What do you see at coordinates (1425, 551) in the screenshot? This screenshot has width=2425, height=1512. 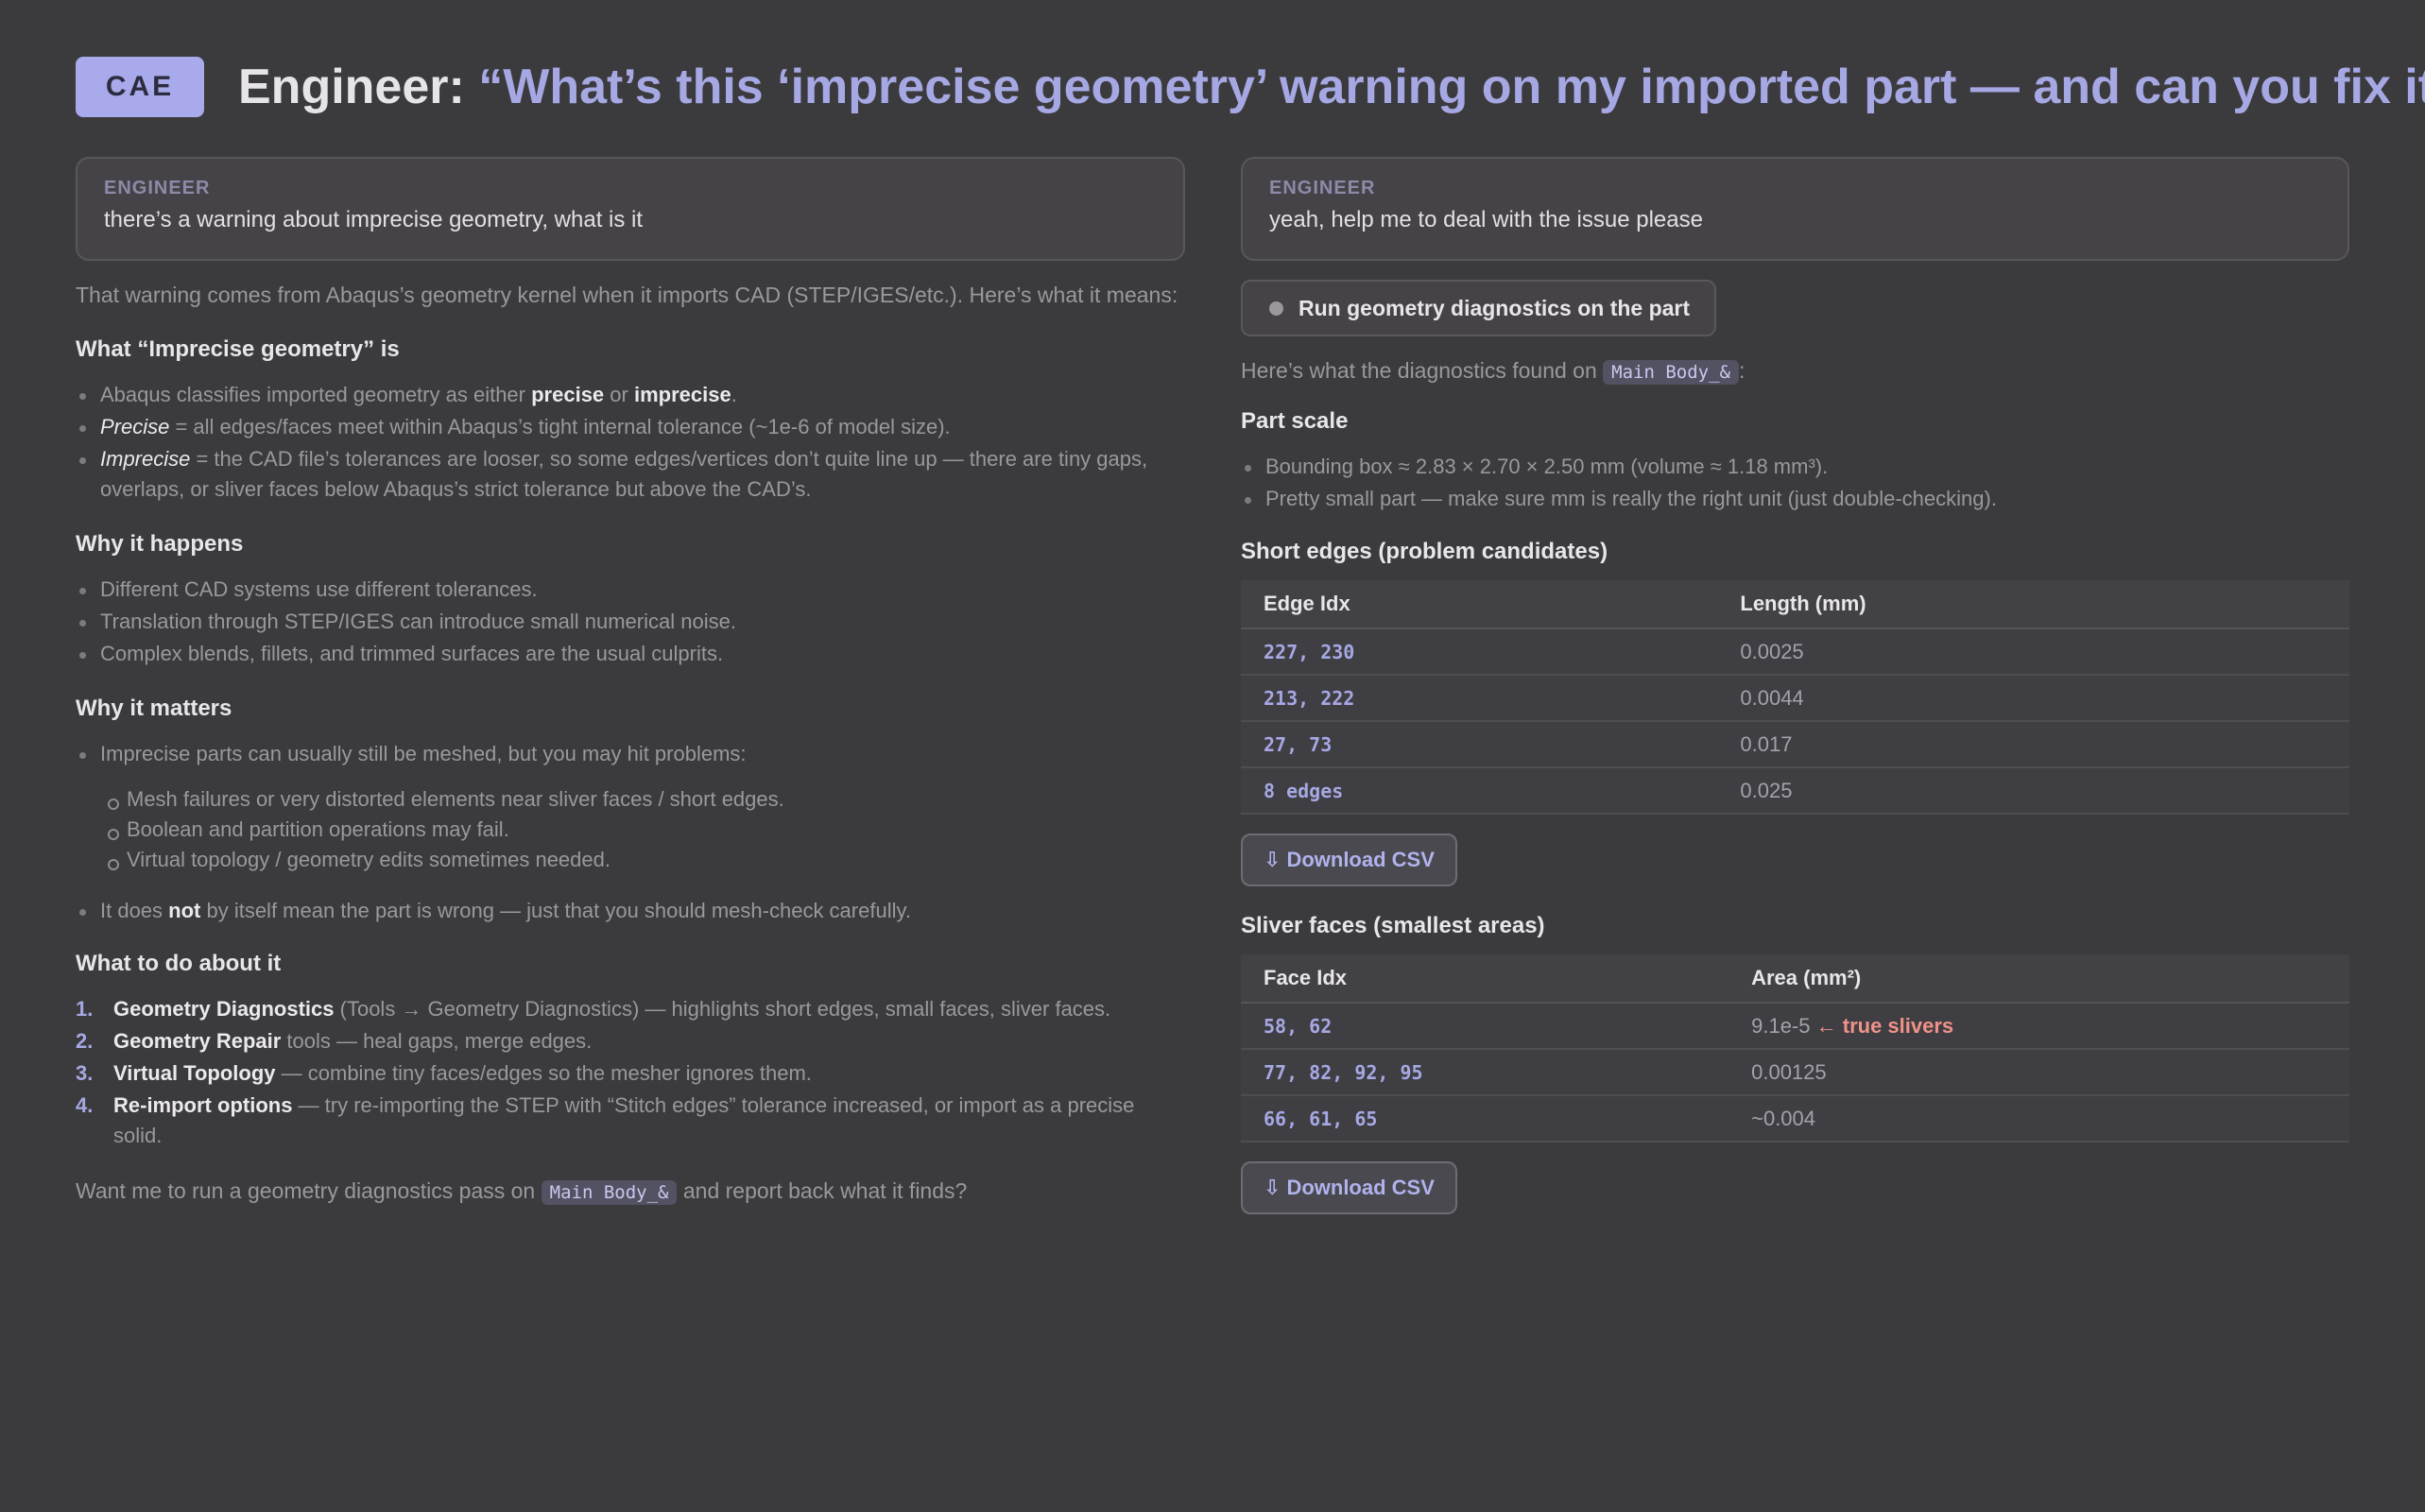 I see `section-heading-short-edges: Short edges (problem candidates)` at bounding box center [1425, 551].